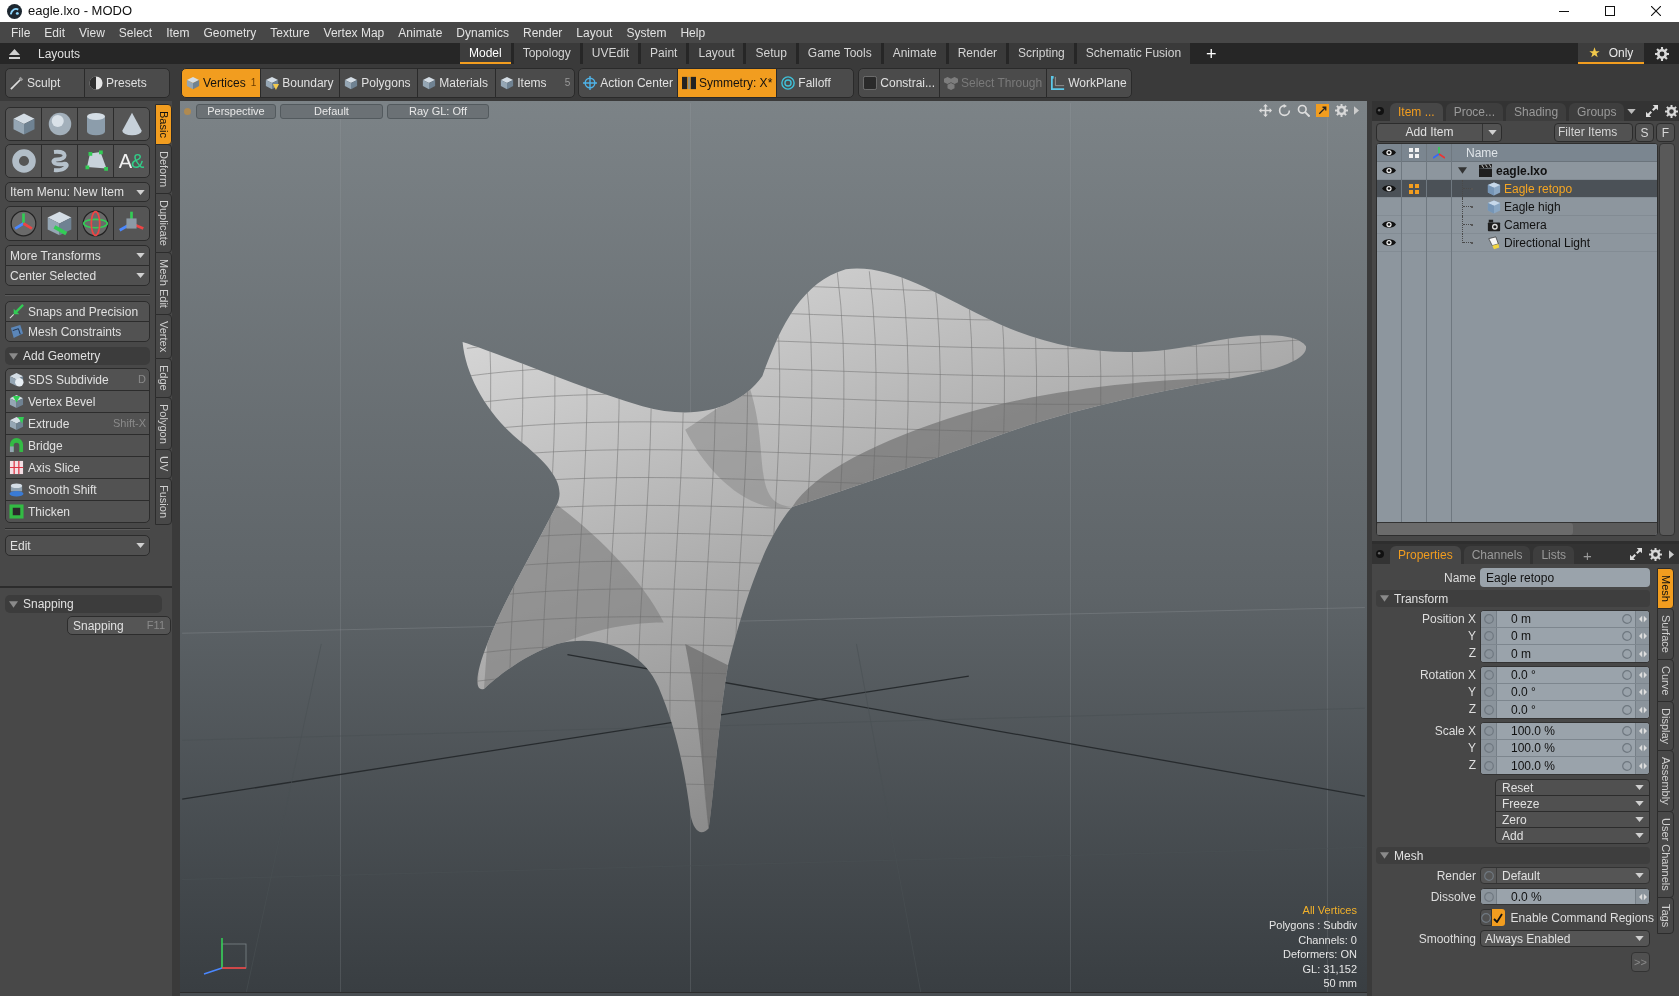 This screenshot has height=996, width=1679. Describe the element at coordinates (546, 53) in the screenshot. I see `layout-tab: Topology` at that location.